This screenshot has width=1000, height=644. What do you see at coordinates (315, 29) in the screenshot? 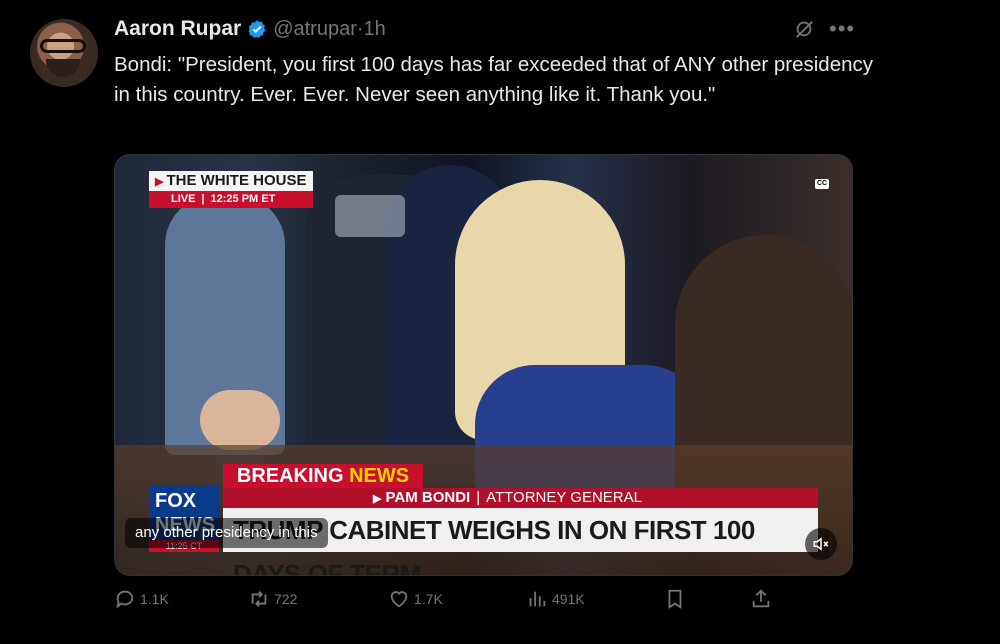
I see `handle-text: @atrupar` at bounding box center [315, 29].